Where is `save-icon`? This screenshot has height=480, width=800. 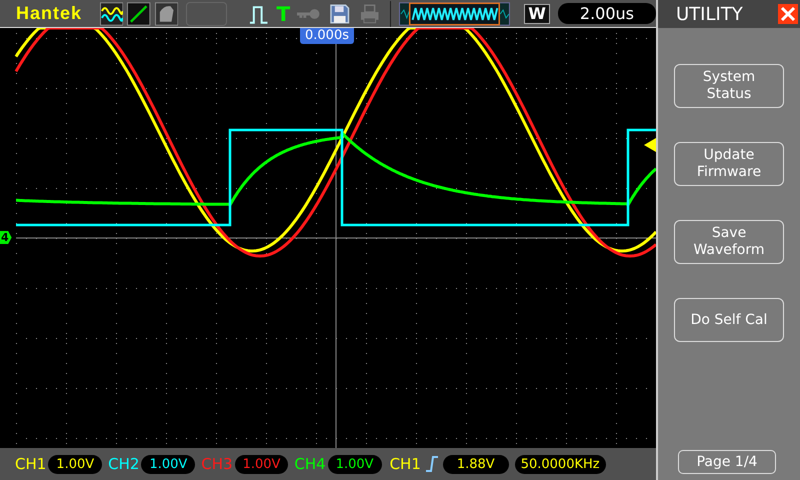
save-icon is located at coordinates (340, 14).